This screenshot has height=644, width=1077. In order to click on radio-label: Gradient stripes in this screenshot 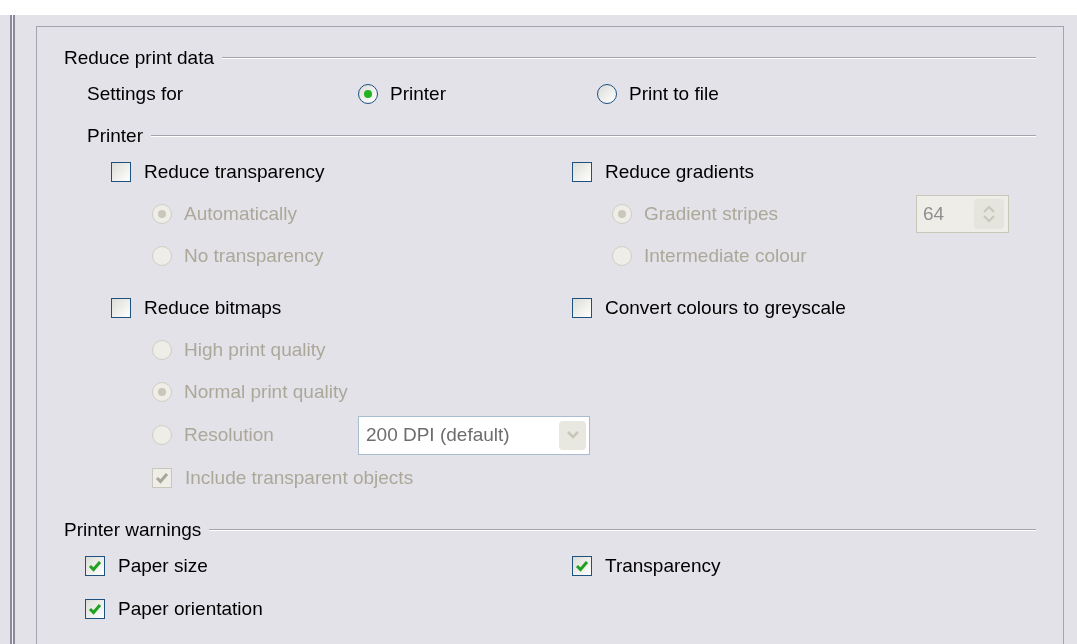, I will do `click(711, 213)`.